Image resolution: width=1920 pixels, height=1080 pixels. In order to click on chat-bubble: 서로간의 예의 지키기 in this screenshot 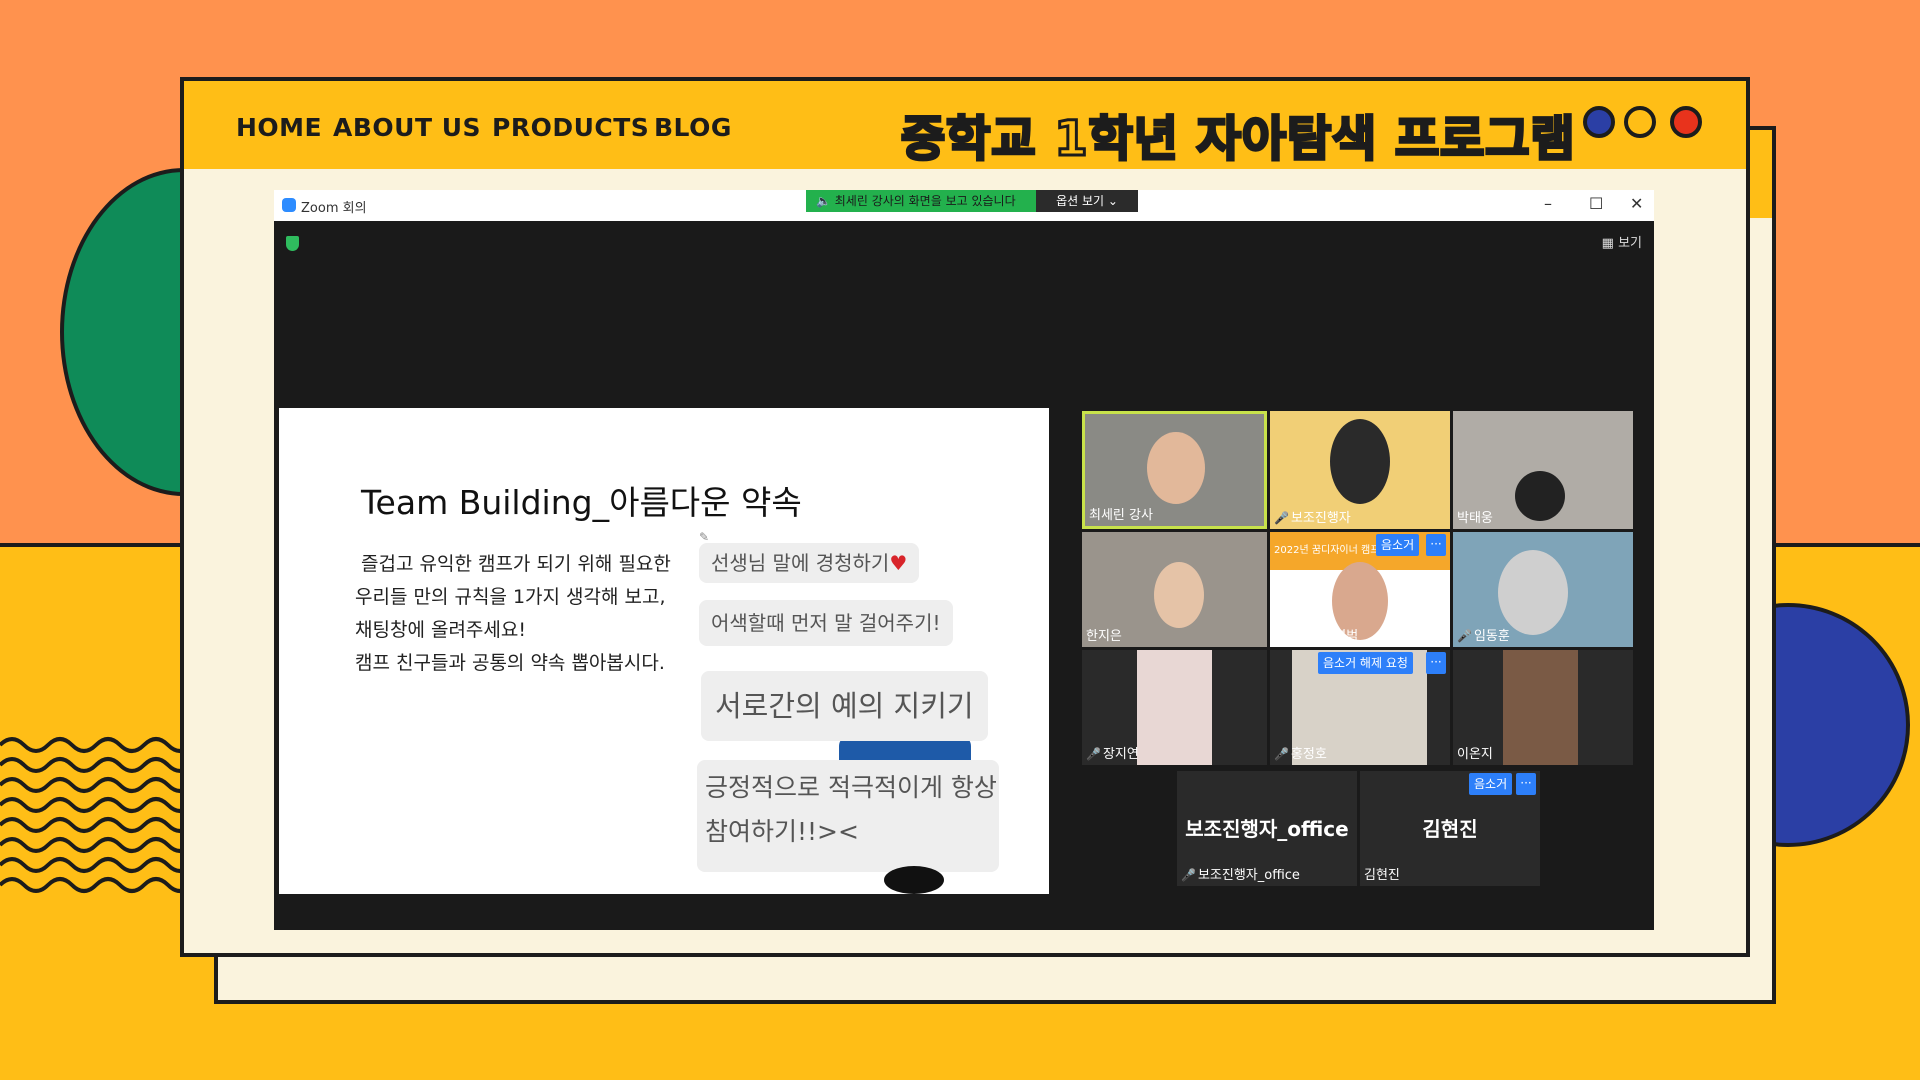, I will do `click(844, 706)`.